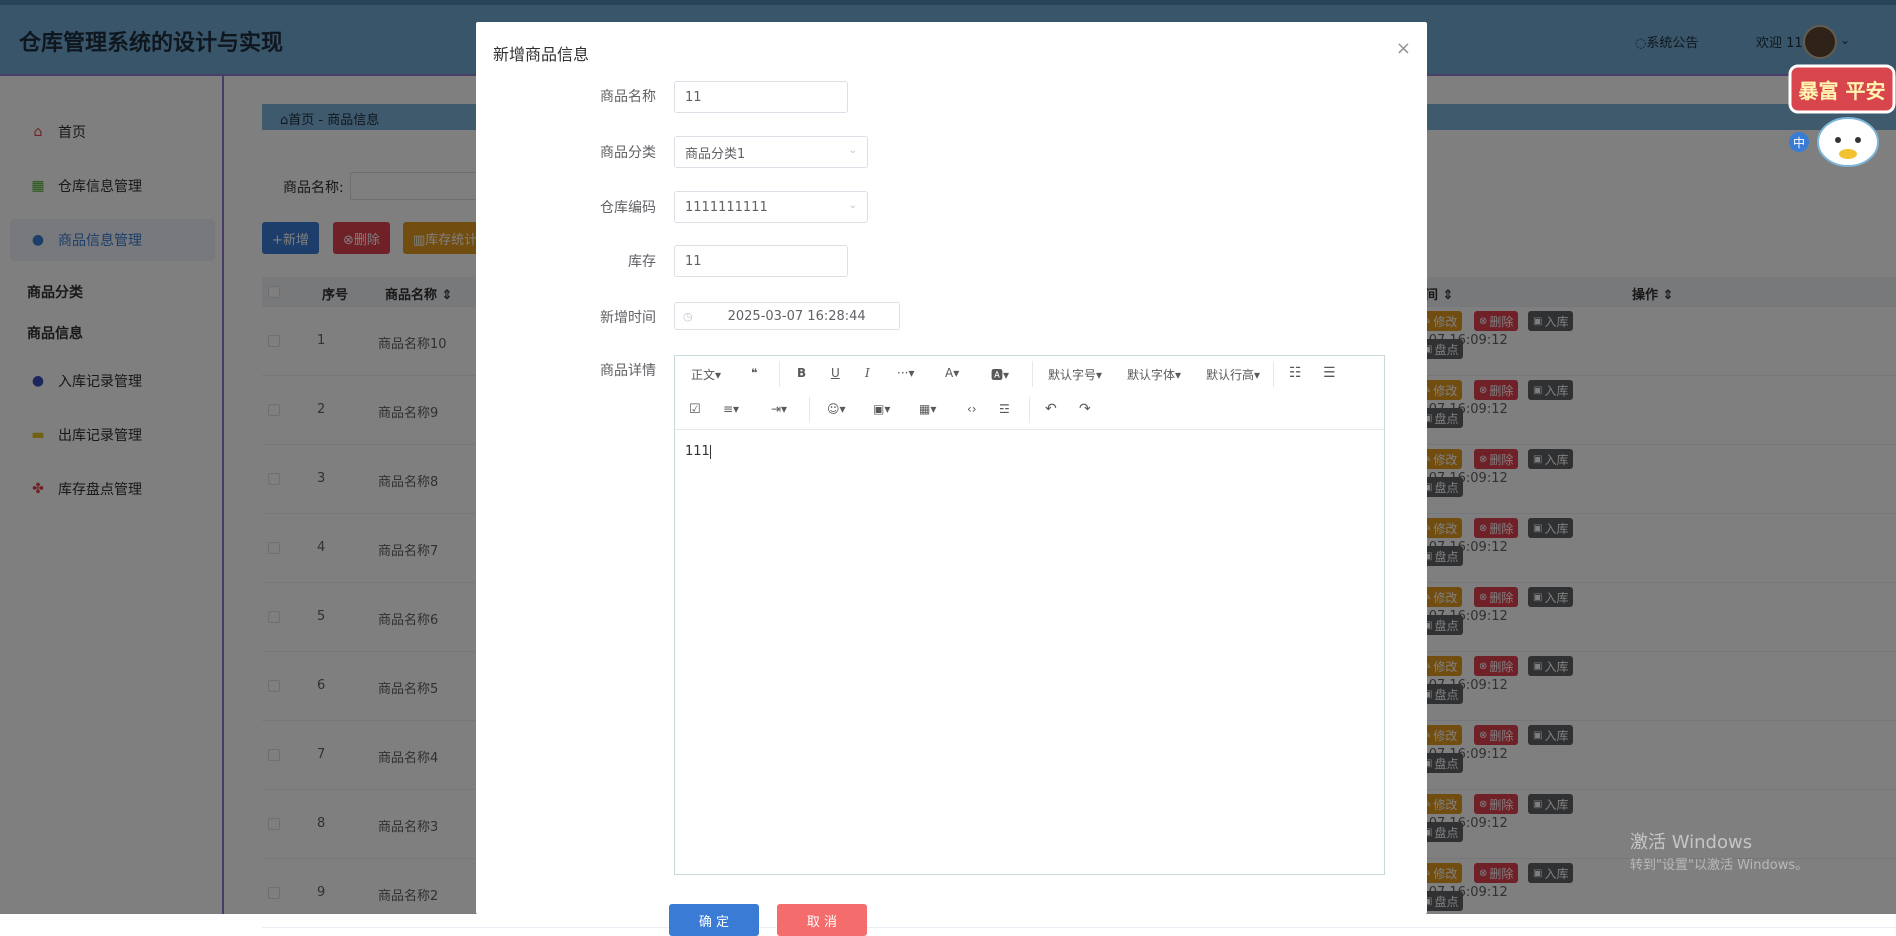 Image resolution: width=1896 pixels, height=936 pixels. I want to click on warehouse-code-select: 1111111111 ⌄, so click(771, 207).